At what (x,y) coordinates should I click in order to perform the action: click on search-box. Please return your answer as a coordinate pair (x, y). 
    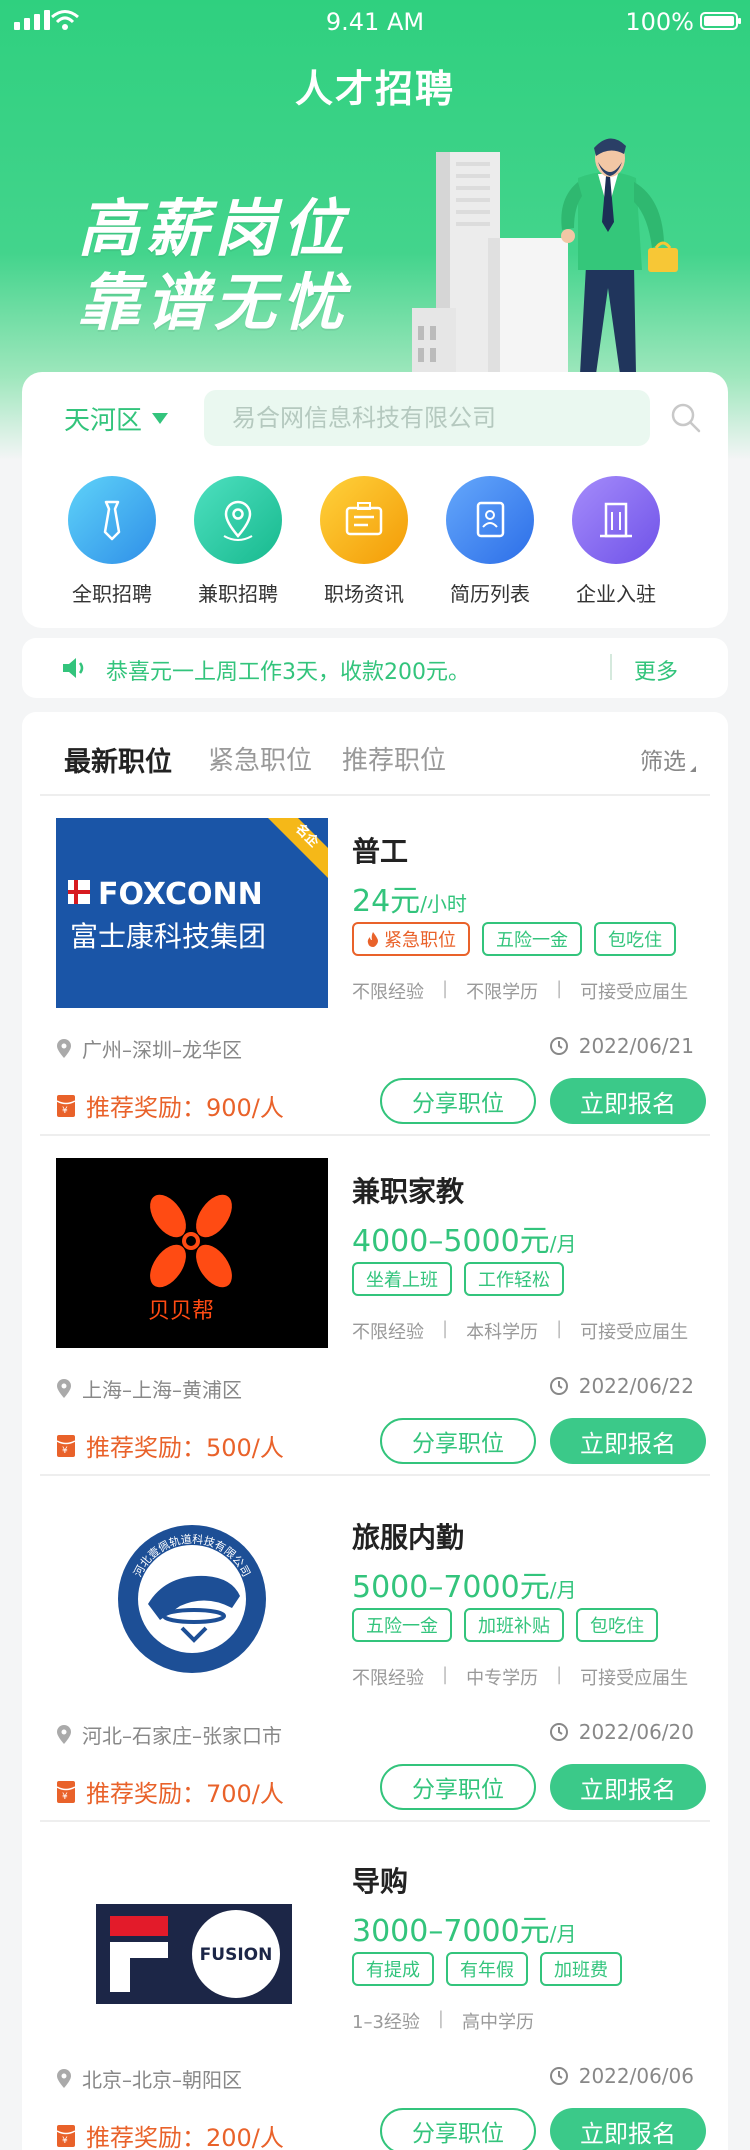
    Looking at the image, I should click on (427, 418).